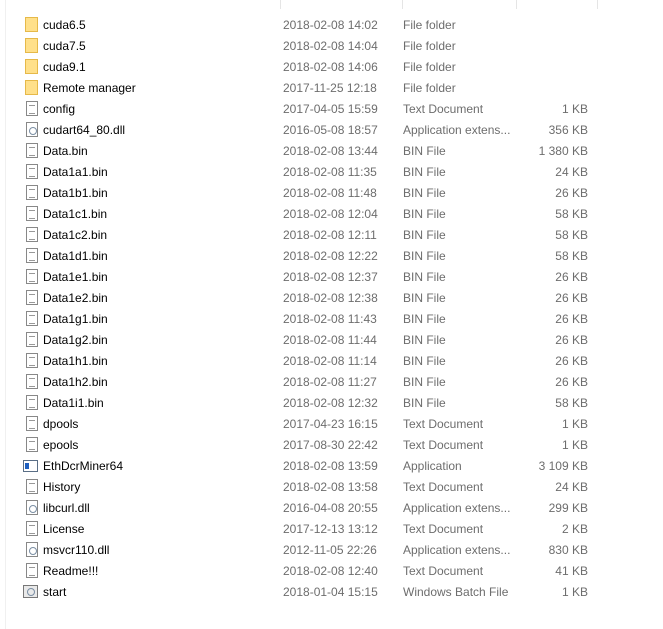  I want to click on file-name: cuda9.1, so click(64, 67).